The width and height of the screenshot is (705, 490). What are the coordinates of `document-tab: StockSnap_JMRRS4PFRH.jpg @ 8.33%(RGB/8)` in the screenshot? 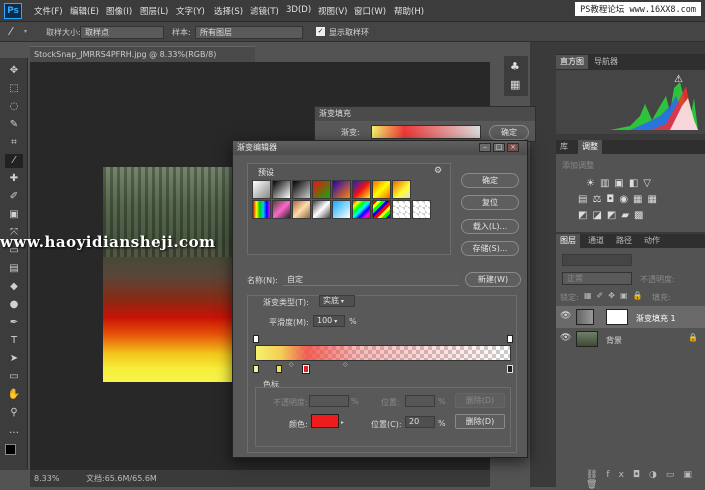 It's located at (142, 54).